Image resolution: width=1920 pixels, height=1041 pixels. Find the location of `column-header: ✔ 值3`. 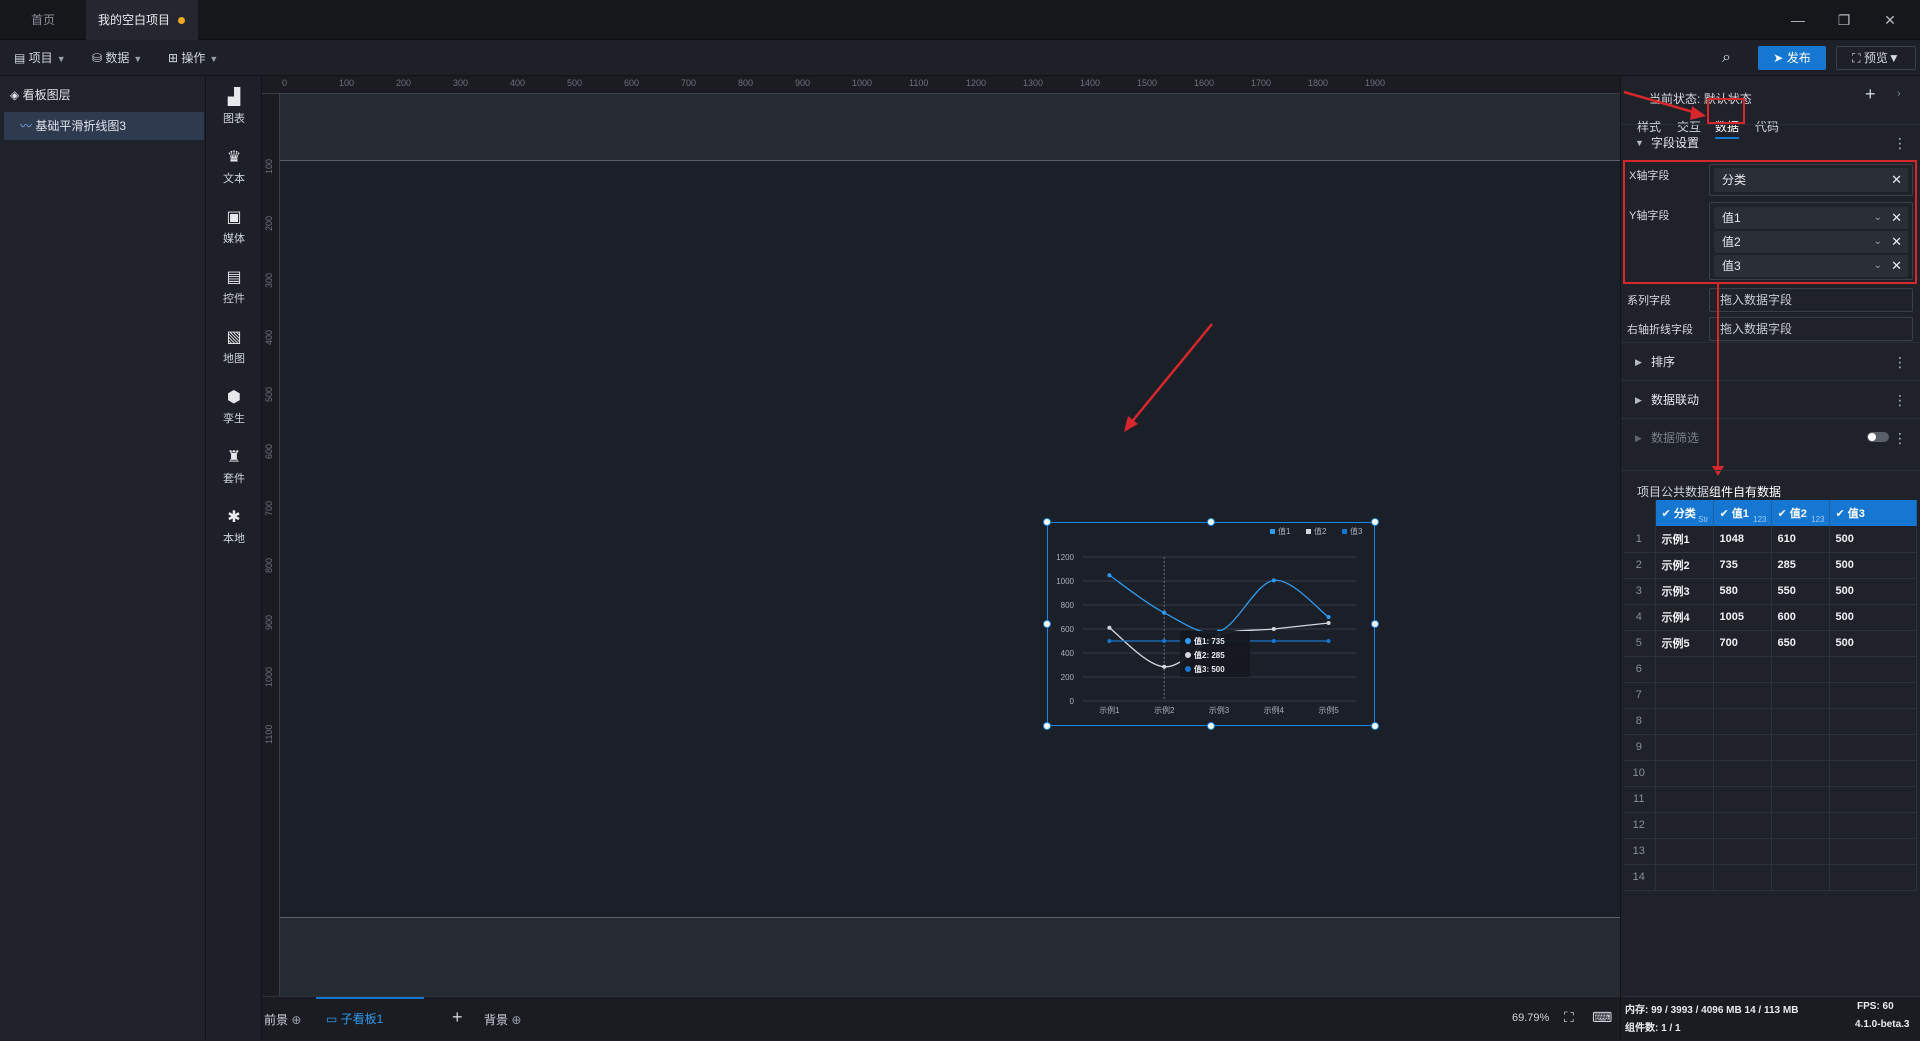

column-header: ✔ 值3 is located at coordinates (1873, 513).